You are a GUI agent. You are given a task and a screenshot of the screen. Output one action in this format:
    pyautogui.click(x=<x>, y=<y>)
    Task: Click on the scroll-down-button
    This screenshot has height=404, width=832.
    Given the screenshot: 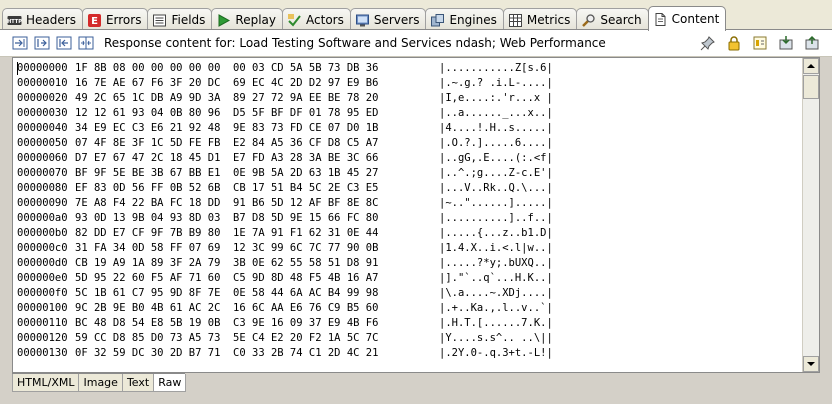 What is the action you would take?
    pyautogui.click(x=811, y=364)
    